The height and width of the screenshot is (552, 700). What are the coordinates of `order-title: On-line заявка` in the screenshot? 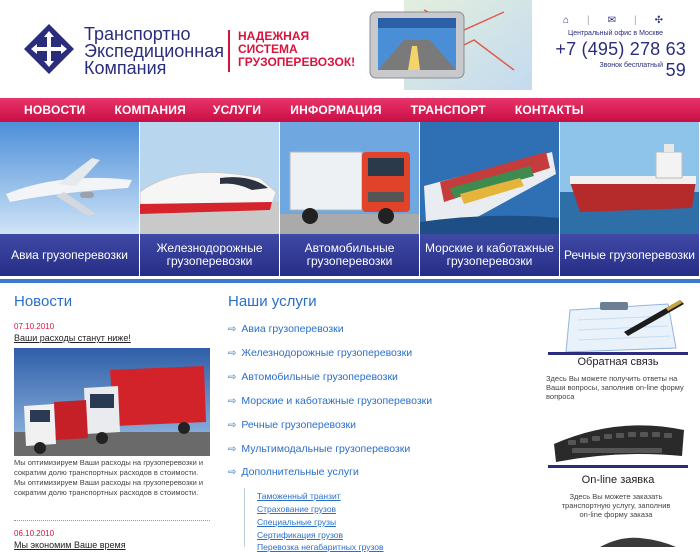 It's located at (618, 480).